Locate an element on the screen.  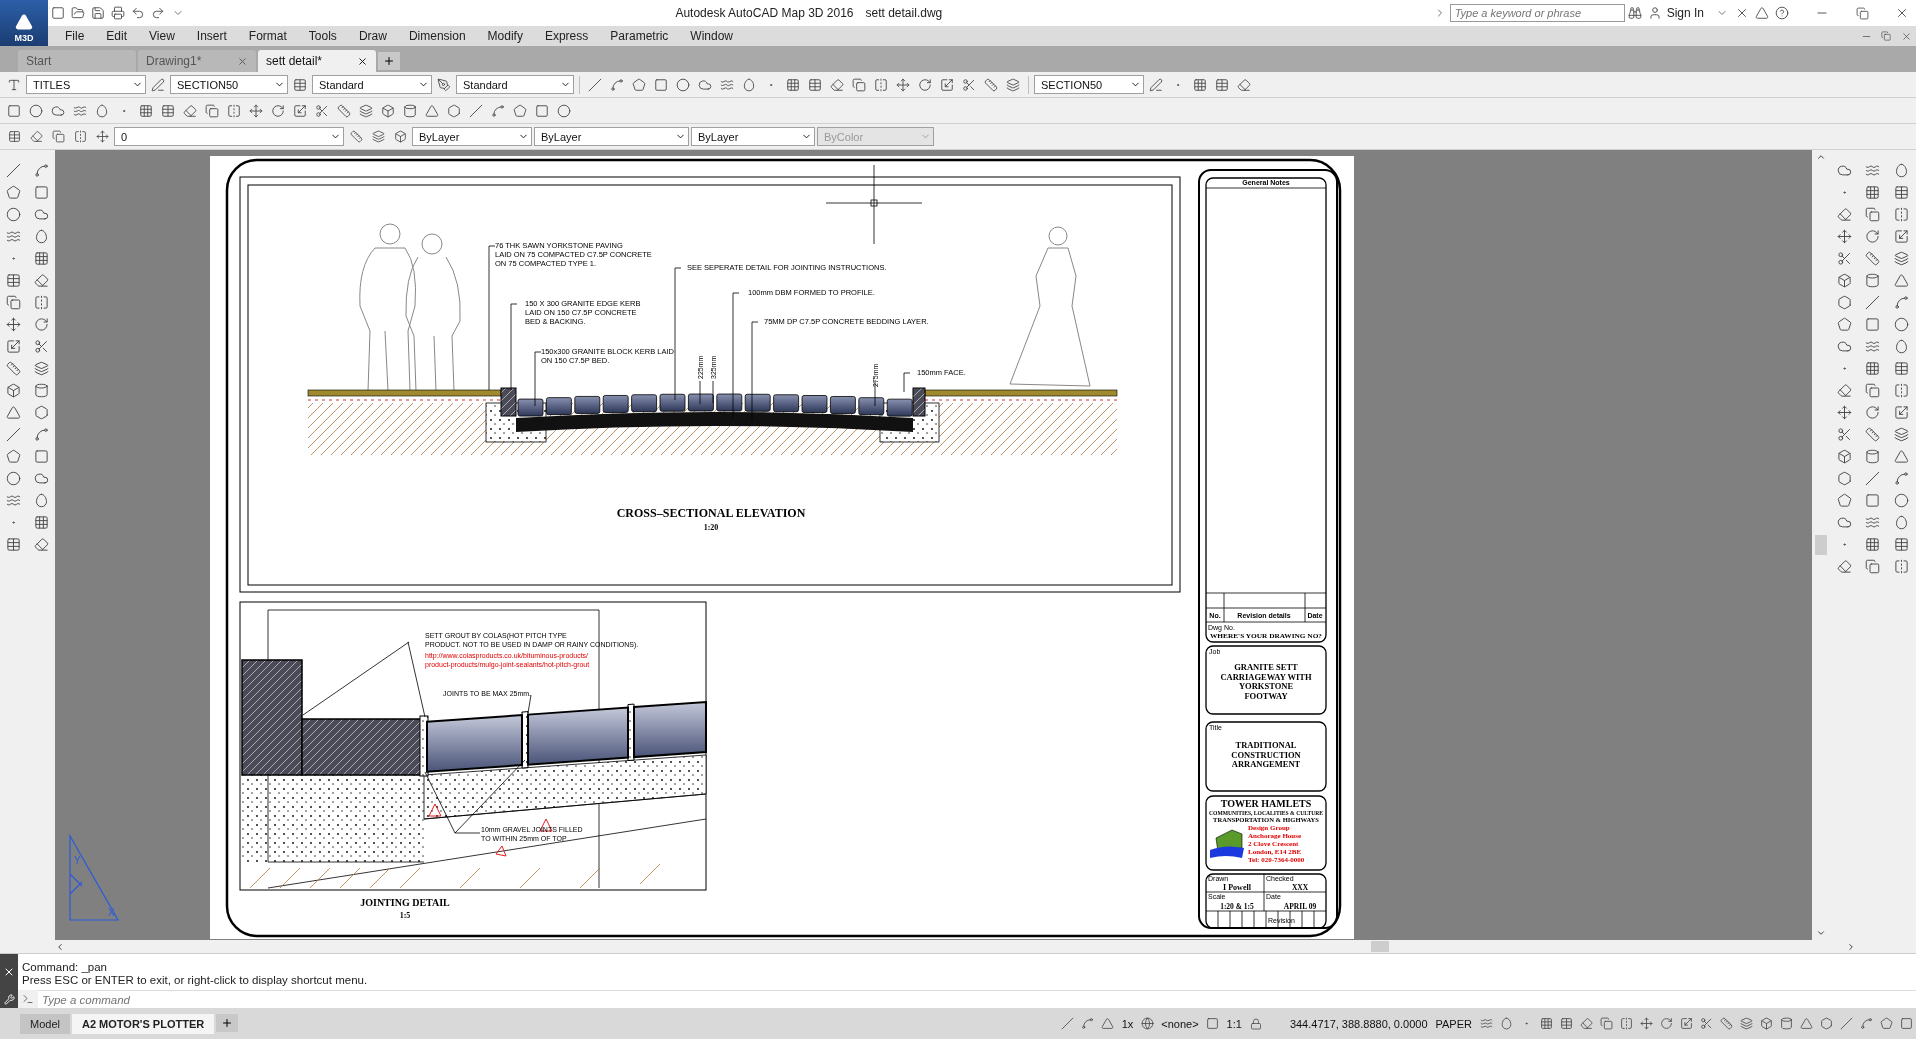
workspace-dropdown: <none> is located at coordinates (1180, 1023).